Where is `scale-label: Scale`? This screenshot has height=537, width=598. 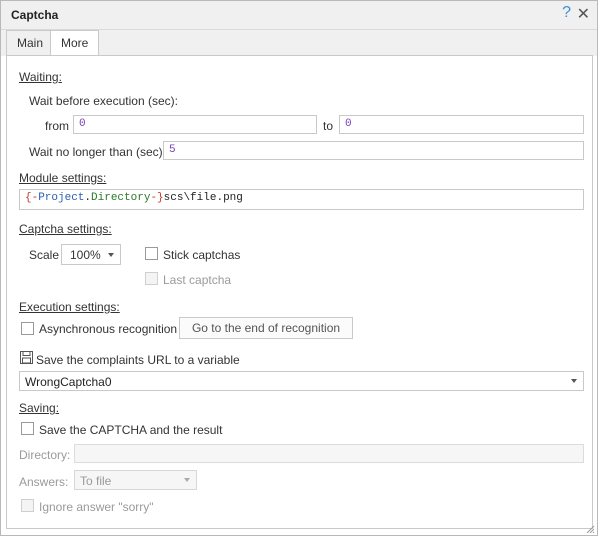
scale-label: Scale is located at coordinates (44, 255).